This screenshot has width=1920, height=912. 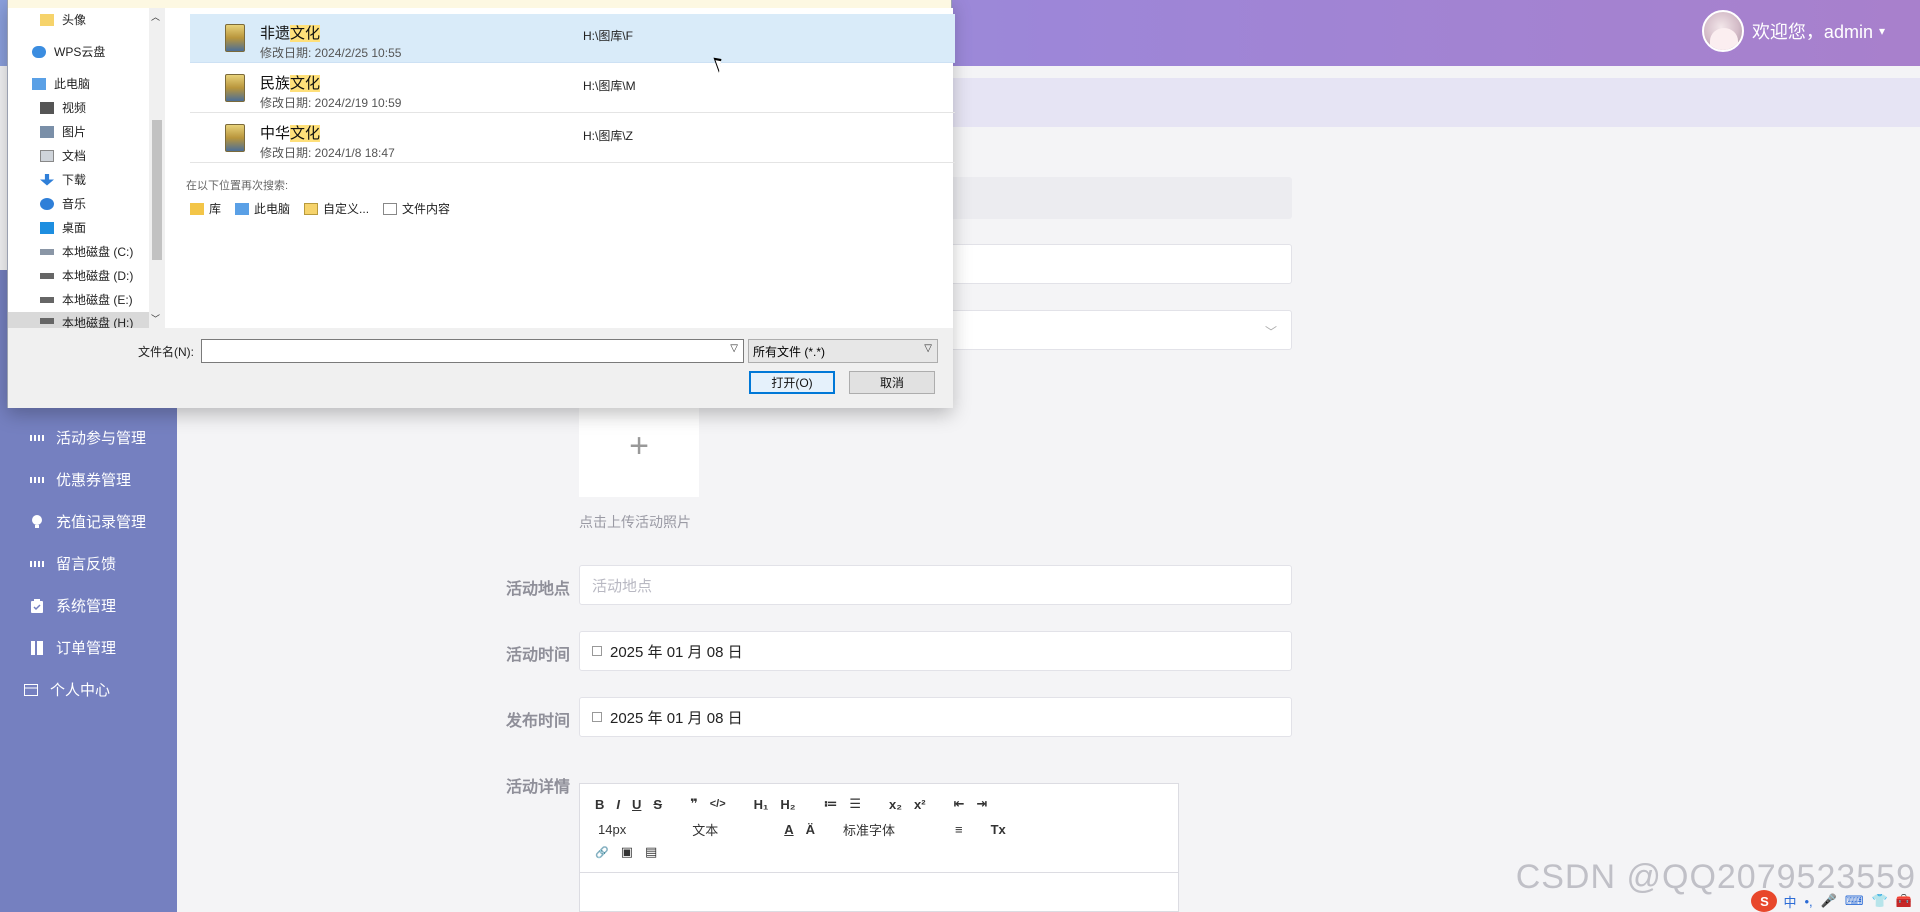 What do you see at coordinates (810, 829) in the screenshot?
I see `background-color-button: Ä` at bounding box center [810, 829].